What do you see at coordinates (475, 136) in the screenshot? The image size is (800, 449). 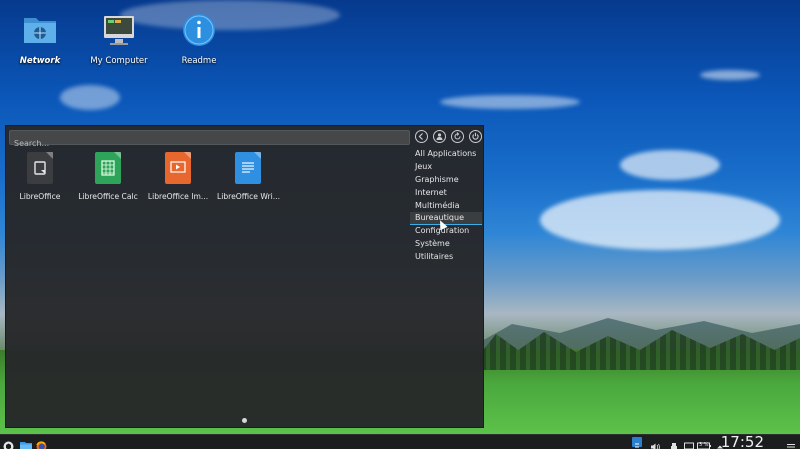 I see `power-icon` at bounding box center [475, 136].